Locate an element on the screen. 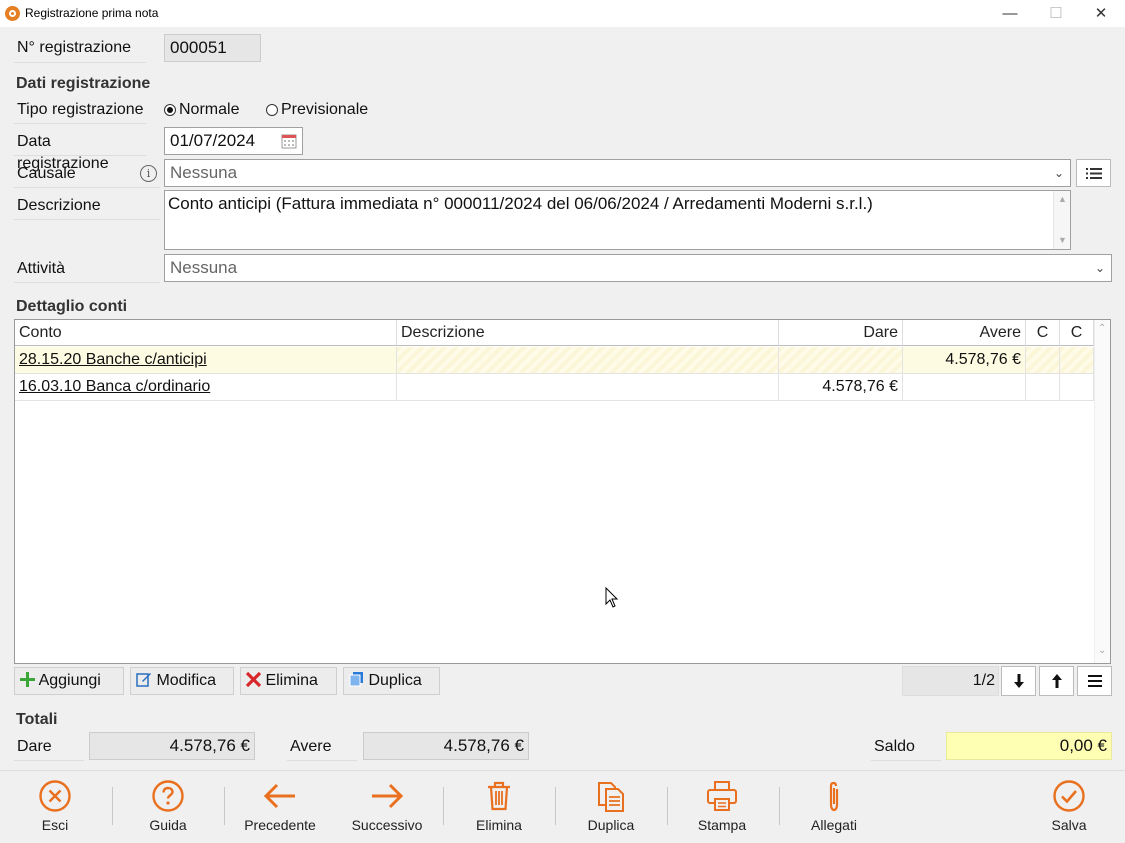 The height and width of the screenshot is (843, 1125). printer-icon is located at coordinates (722, 796).